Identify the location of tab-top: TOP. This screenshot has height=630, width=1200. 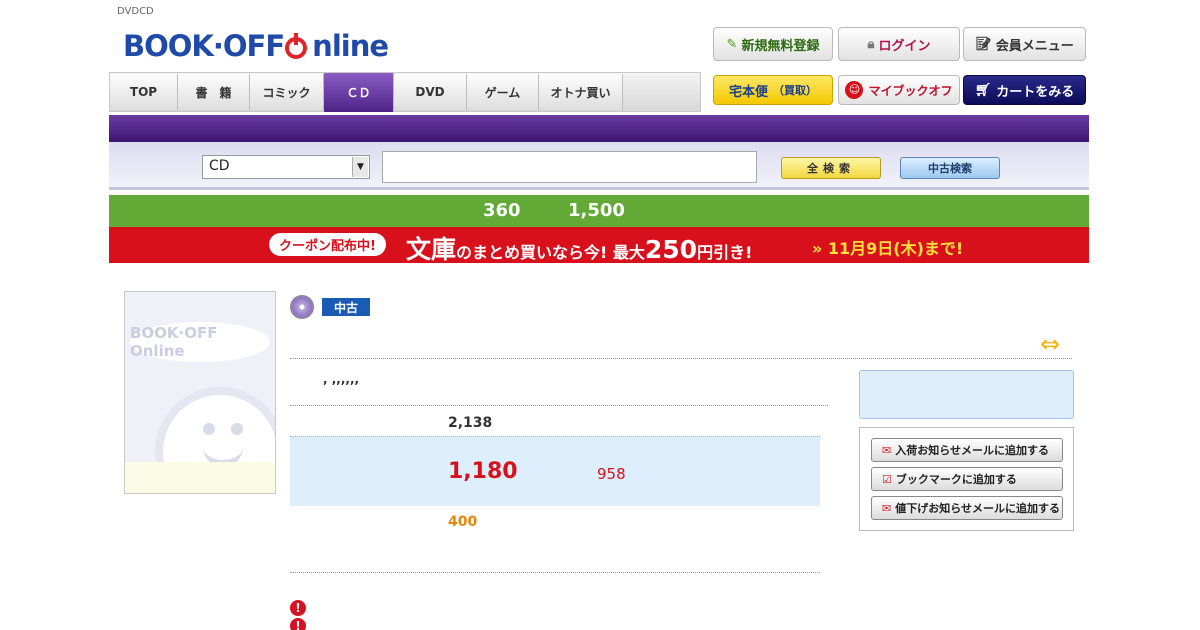
(144, 92).